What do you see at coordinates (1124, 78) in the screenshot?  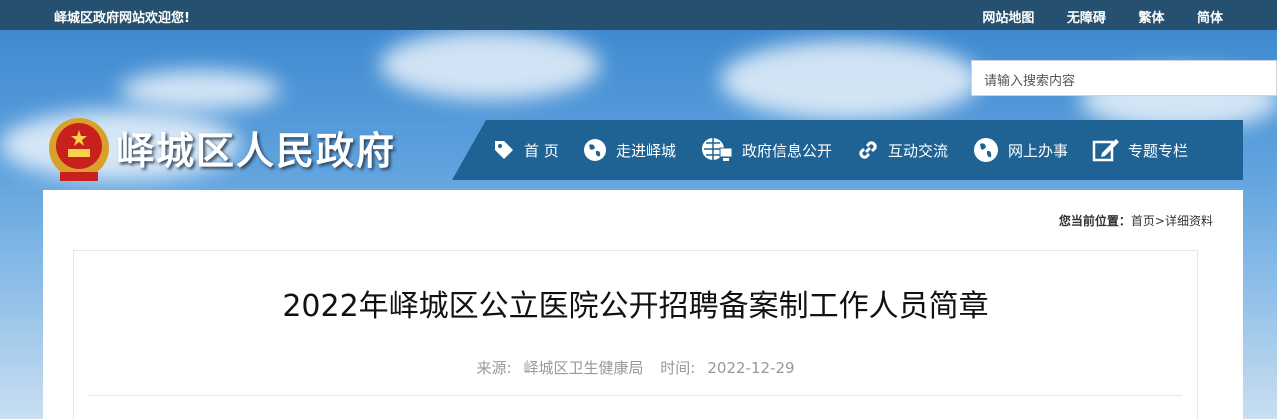 I see `search-input: 请输入搜索内容` at bounding box center [1124, 78].